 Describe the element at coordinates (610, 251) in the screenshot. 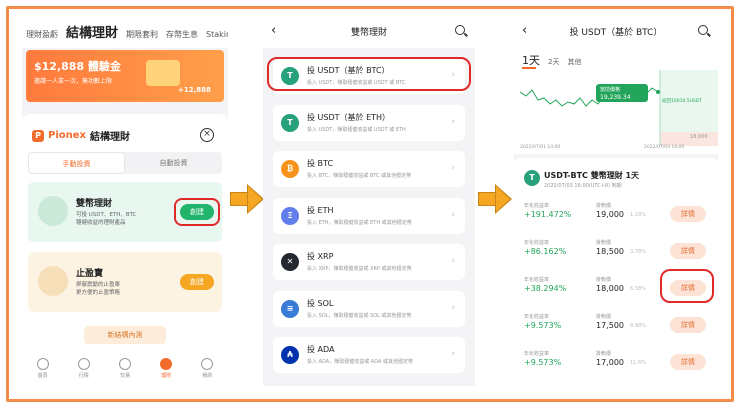

I see `price-value: 18,500` at that location.